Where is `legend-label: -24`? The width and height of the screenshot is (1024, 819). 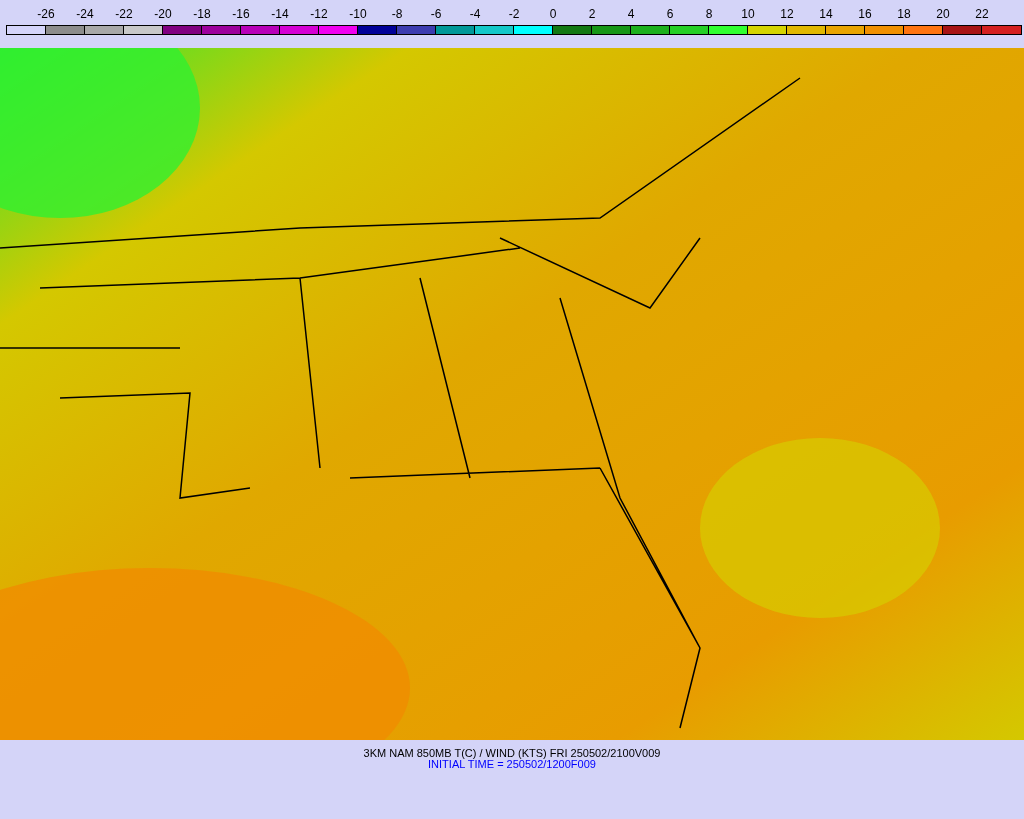
legend-label: -24 is located at coordinates (85, 14).